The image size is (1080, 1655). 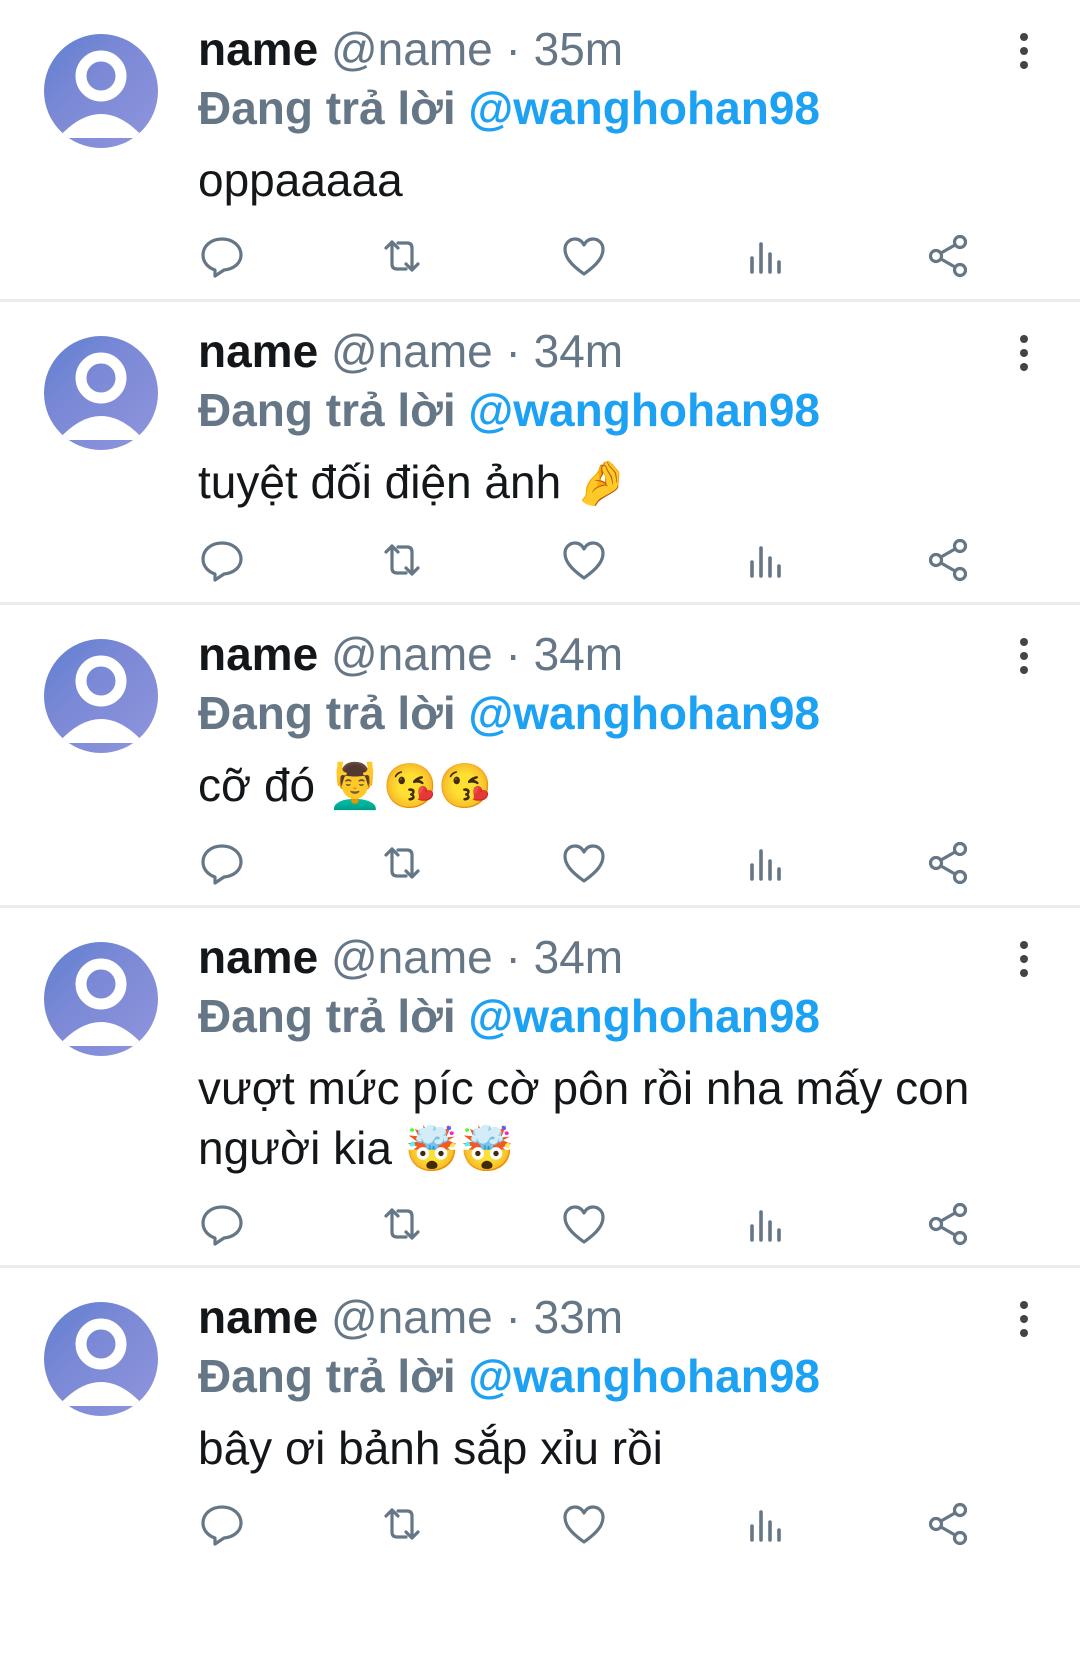 I want to click on tweet-text-body: bây ơi bảnh sắp xỉu rồi, so click(x=430, y=1448).